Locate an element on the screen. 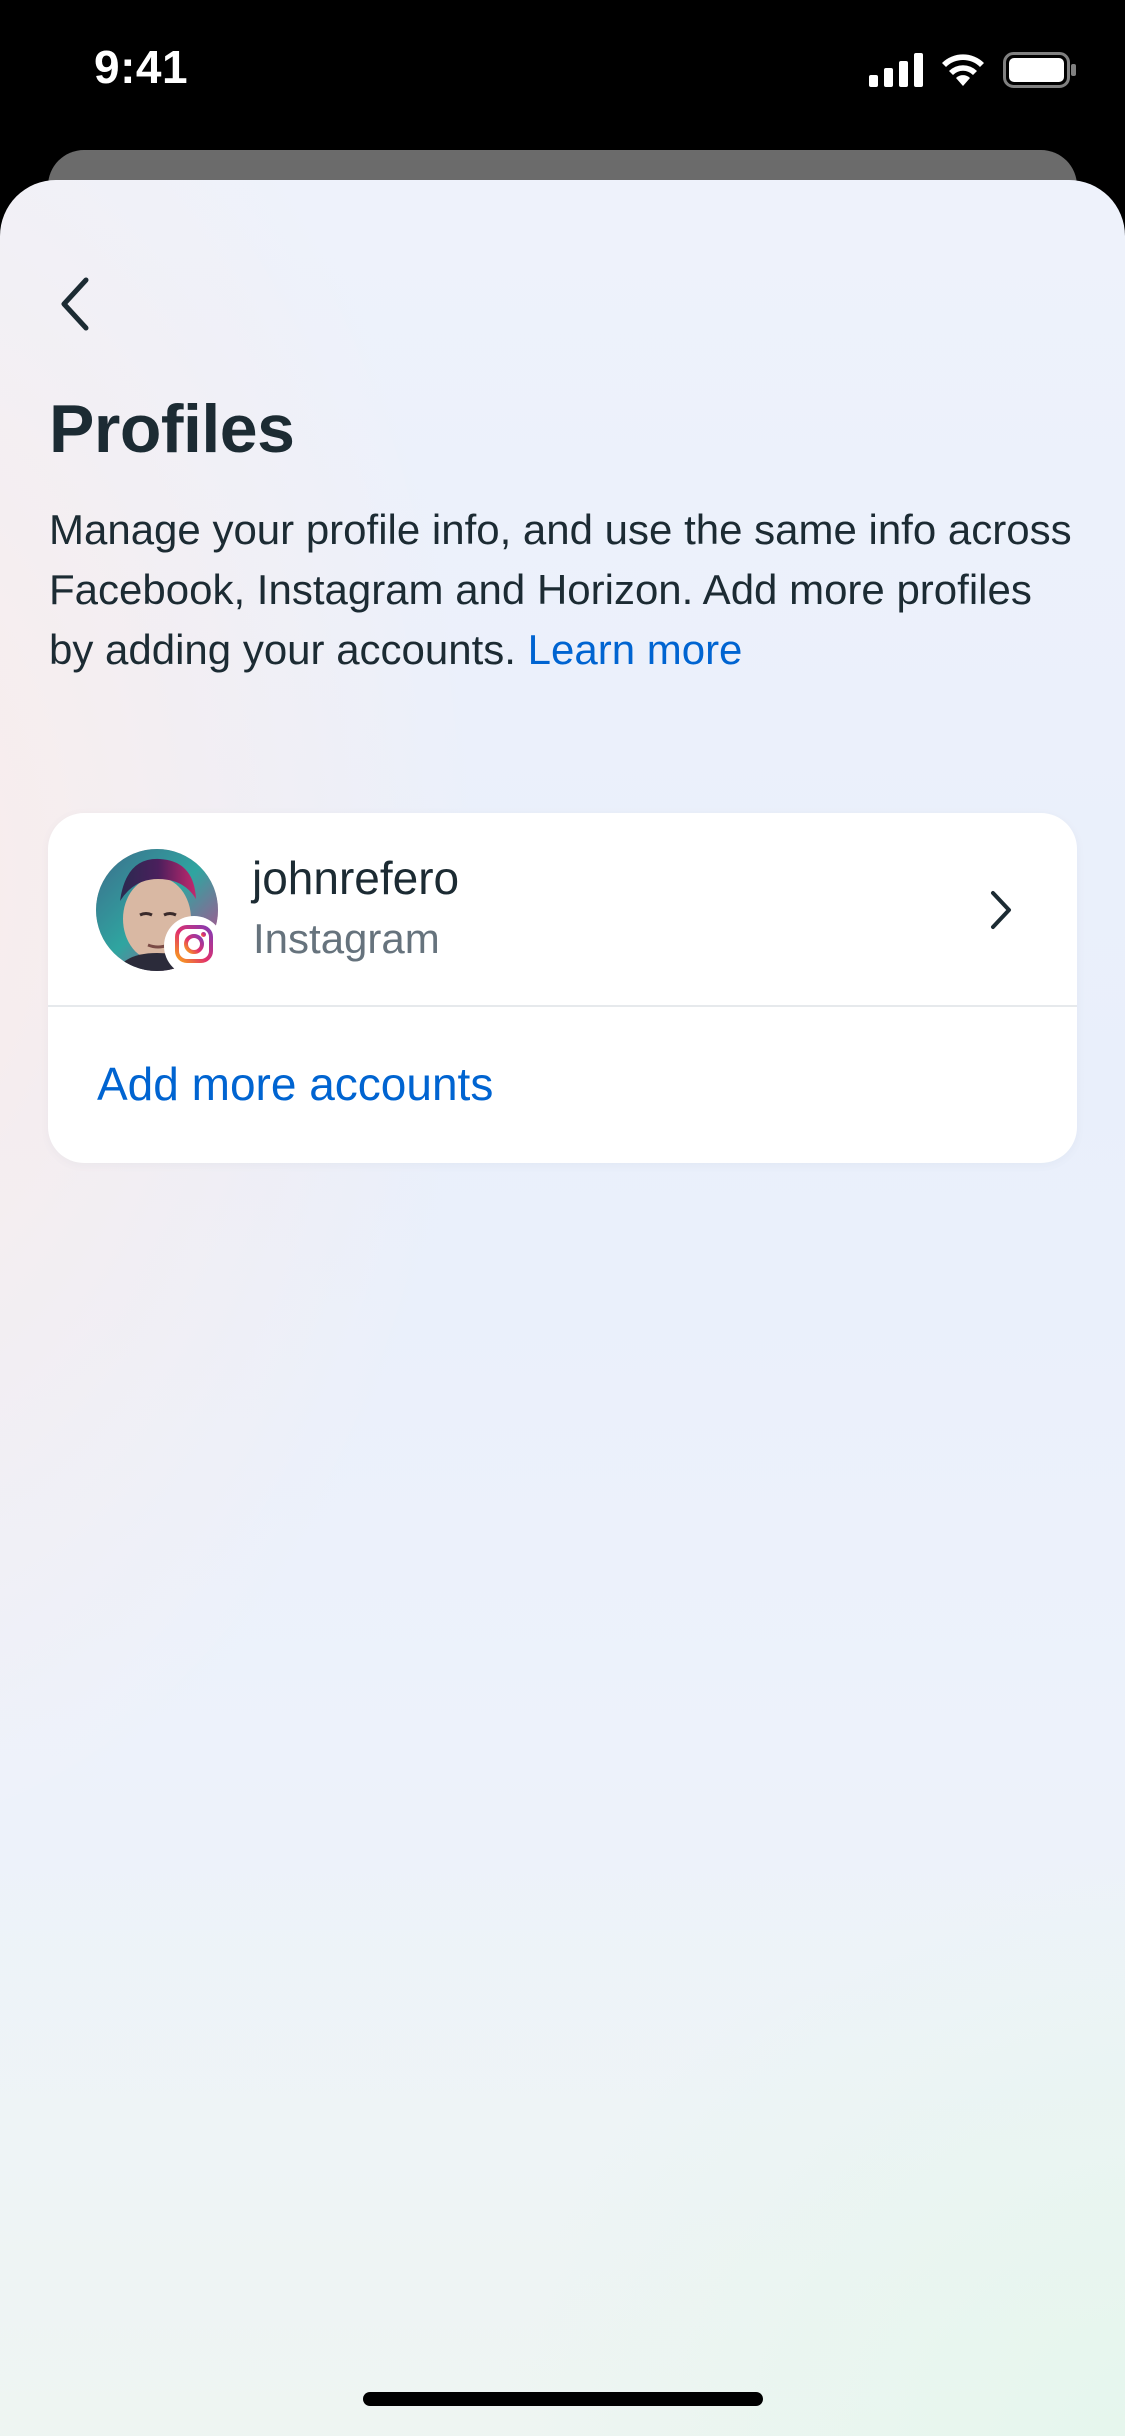 Image resolution: width=1125 pixels, height=2436 pixels. status-icons is located at coordinates (973, 72).